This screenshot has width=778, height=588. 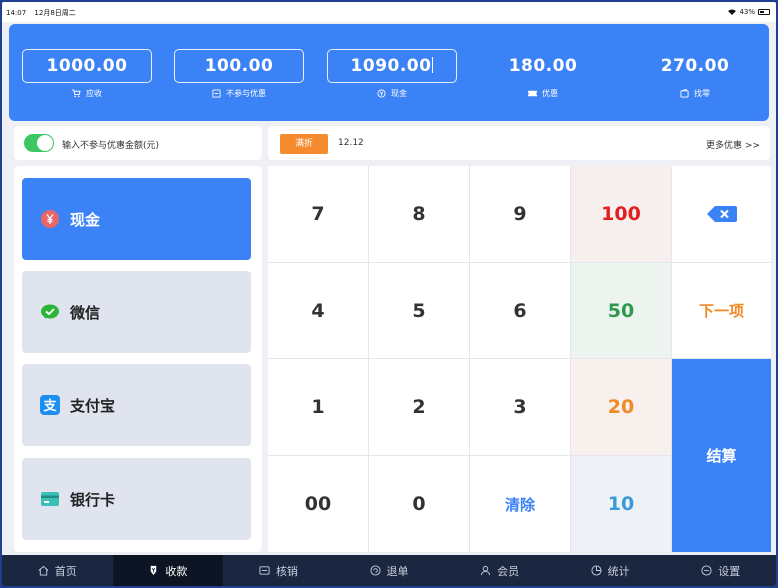 What do you see at coordinates (419, 310) in the screenshot?
I see `key-5: 5` at bounding box center [419, 310].